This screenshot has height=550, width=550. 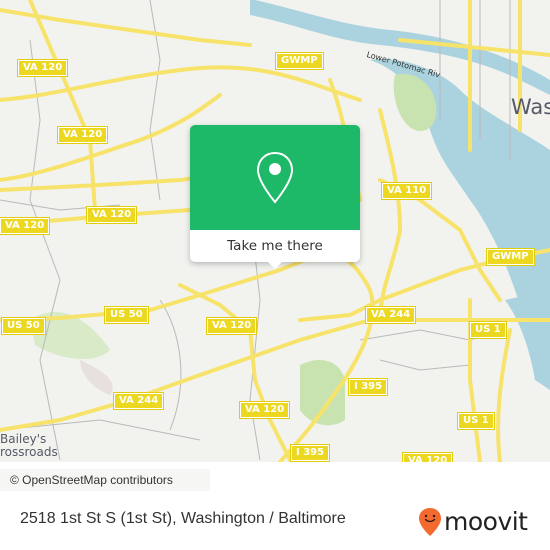 I want to click on map-pin-icon, so click(x=275, y=177).